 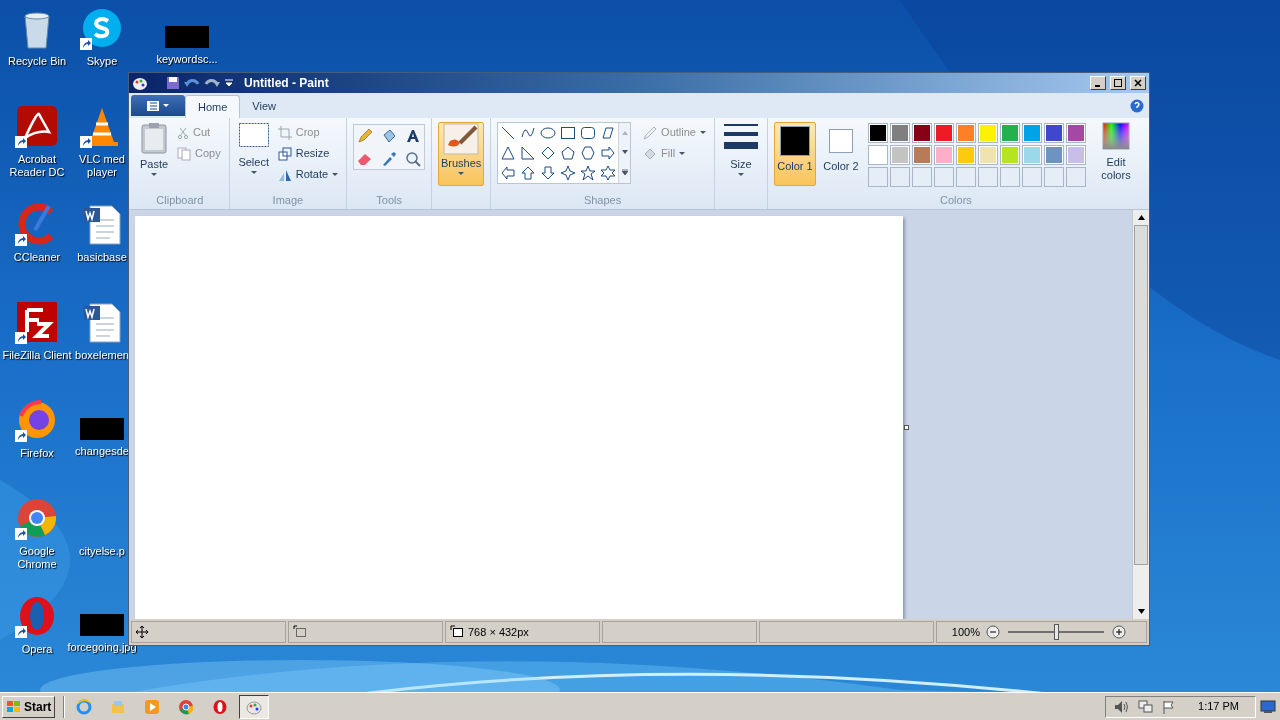 What do you see at coordinates (37, 166) in the screenshot?
I see `desktop-icon-label: Acrobat Reader DC` at bounding box center [37, 166].